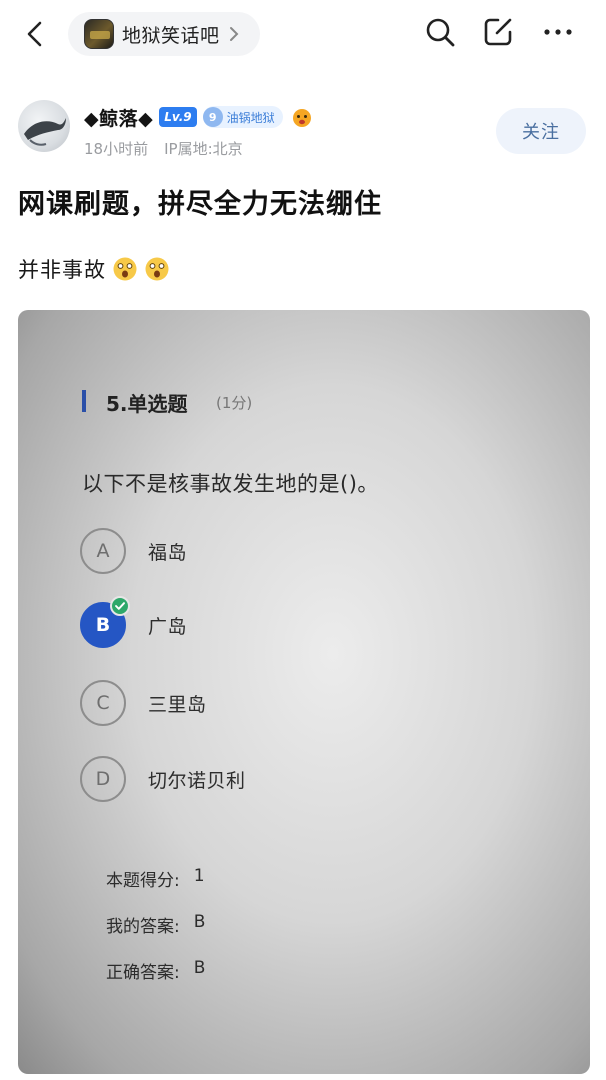 This screenshot has height=1080, width=606. What do you see at coordinates (198, 117) in the screenshot?
I see `author-info: ◆鲸落◆ Lv.9 9 油锅地狱` at bounding box center [198, 117].